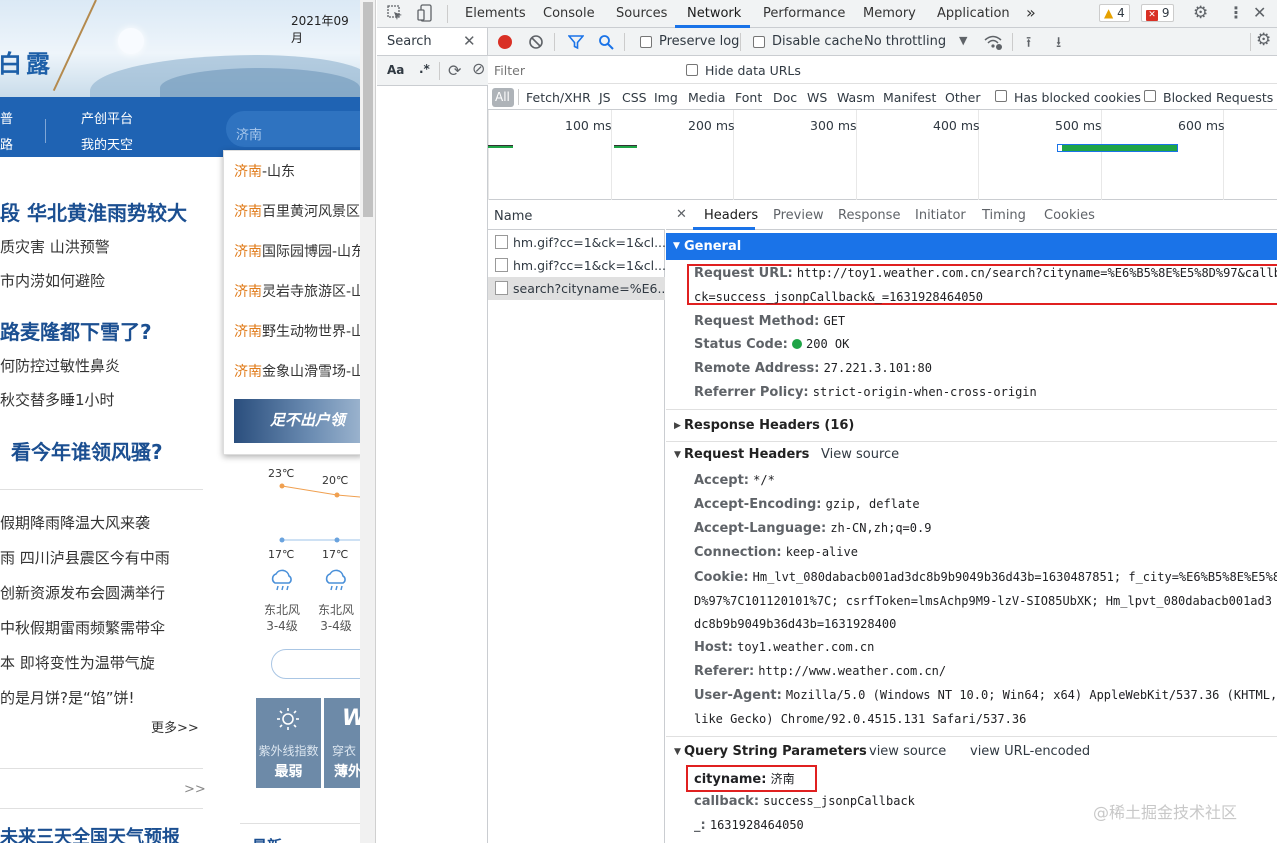 The image size is (1277, 843). What do you see at coordinates (368, 109) in the screenshot?
I see `scrollbar-thumb` at bounding box center [368, 109].